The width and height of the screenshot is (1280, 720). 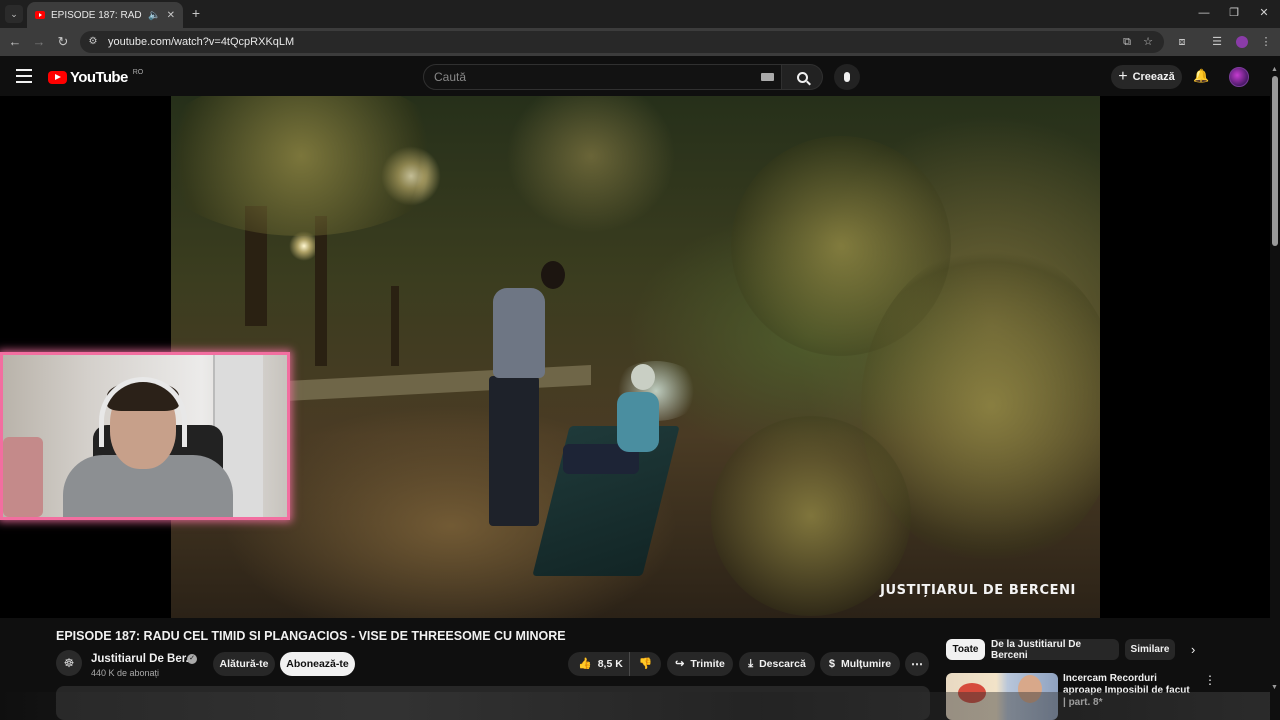 I want to click on share-button: ↪ Trimite, so click(x=700, y=664).